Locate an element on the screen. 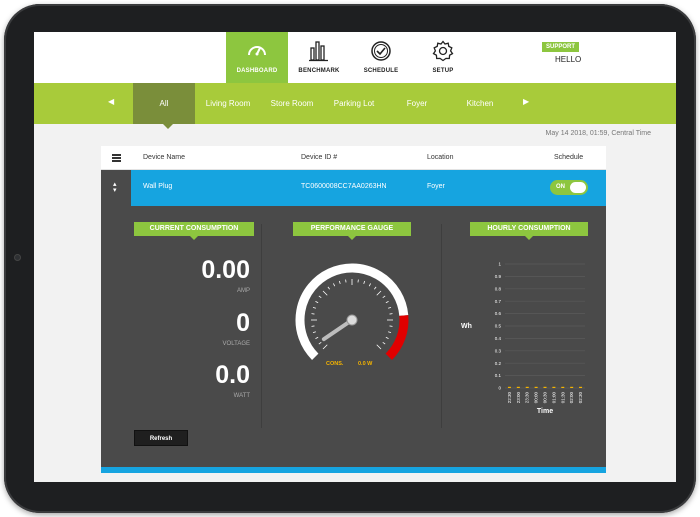 The image size is (700, 517). room-tab-parking-lot: Parking Lot is located at coordinates (354, 103).